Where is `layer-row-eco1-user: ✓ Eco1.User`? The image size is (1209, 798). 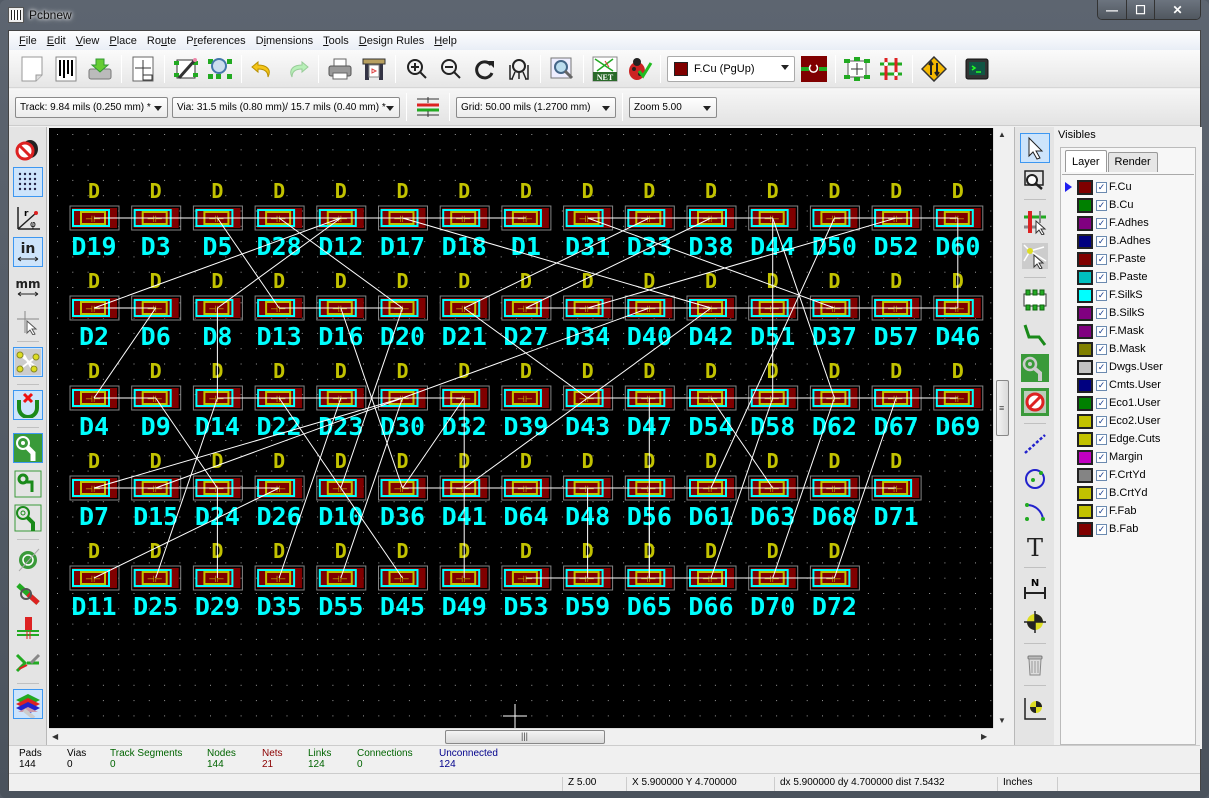 layer-row-eco1-user: ✓ Eco1.User is located at coordinates (1128, 403).